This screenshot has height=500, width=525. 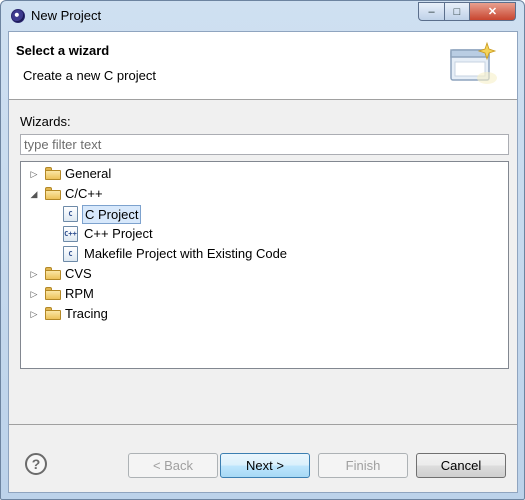 I want to click on tree-item-rpm: ▷ RPM, so click(x=129, y=294).